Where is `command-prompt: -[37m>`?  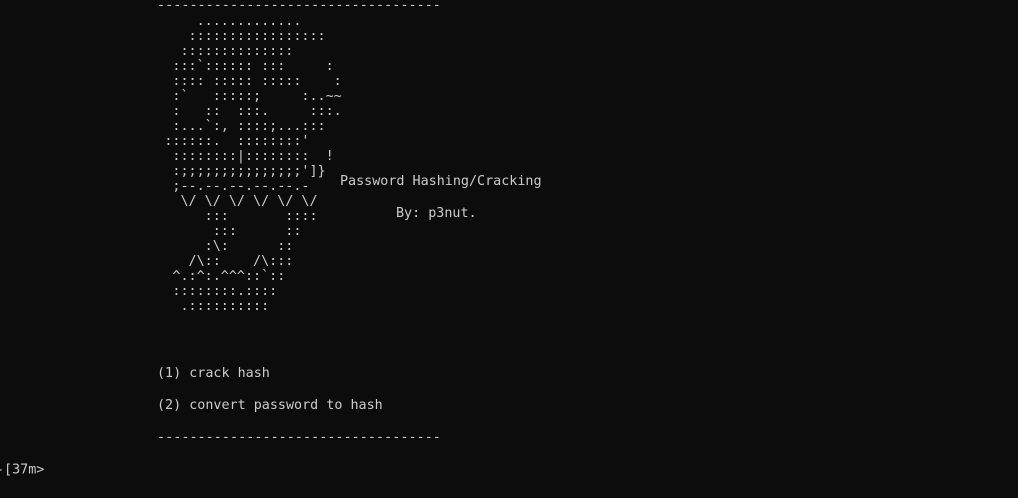 command-prompt: -[37m> is located at coordinates (22, 470).